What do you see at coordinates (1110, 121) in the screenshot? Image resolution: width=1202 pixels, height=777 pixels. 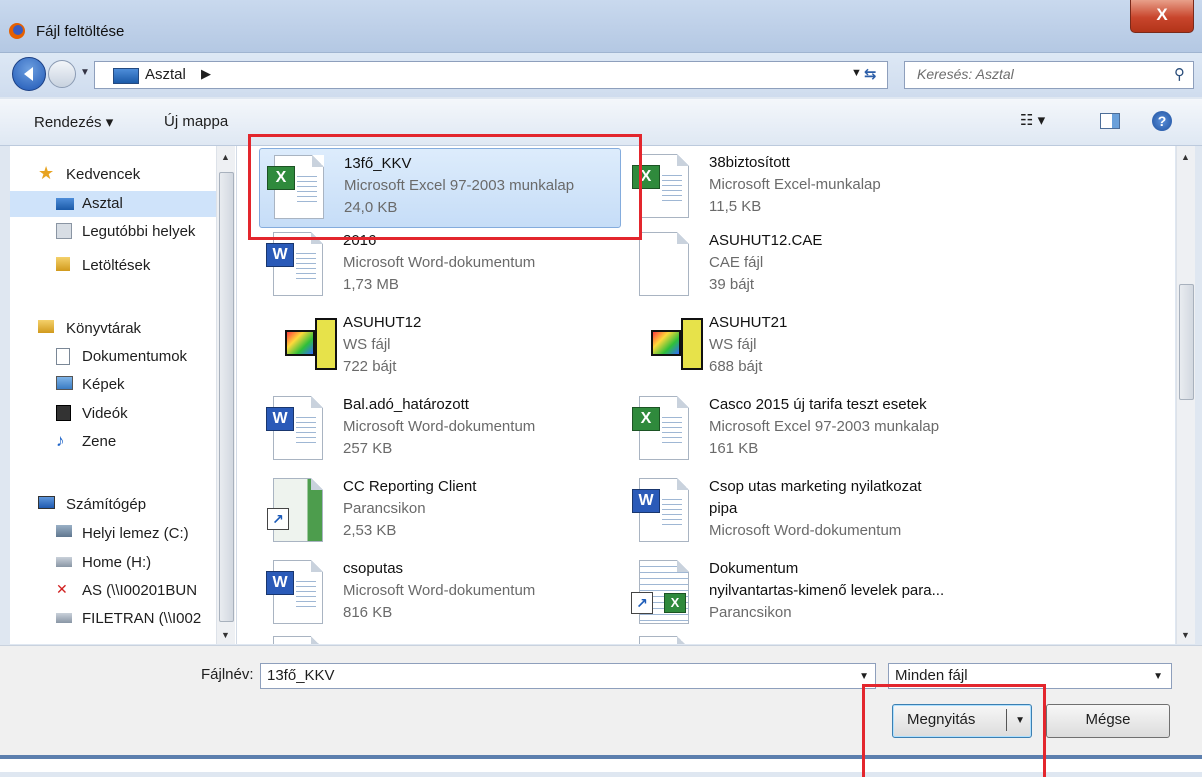 I see `preview-pane-icon` at bounding box center [1110, 121].